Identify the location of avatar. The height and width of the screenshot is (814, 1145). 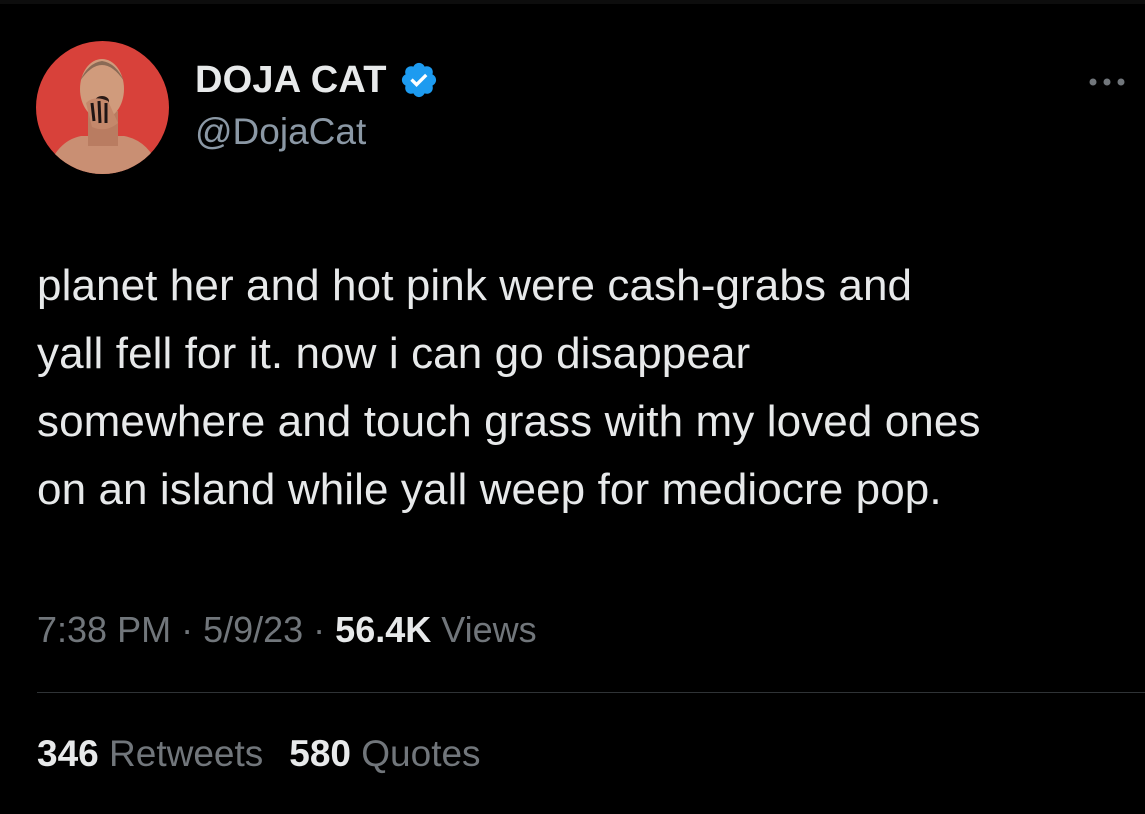
(102, 107).